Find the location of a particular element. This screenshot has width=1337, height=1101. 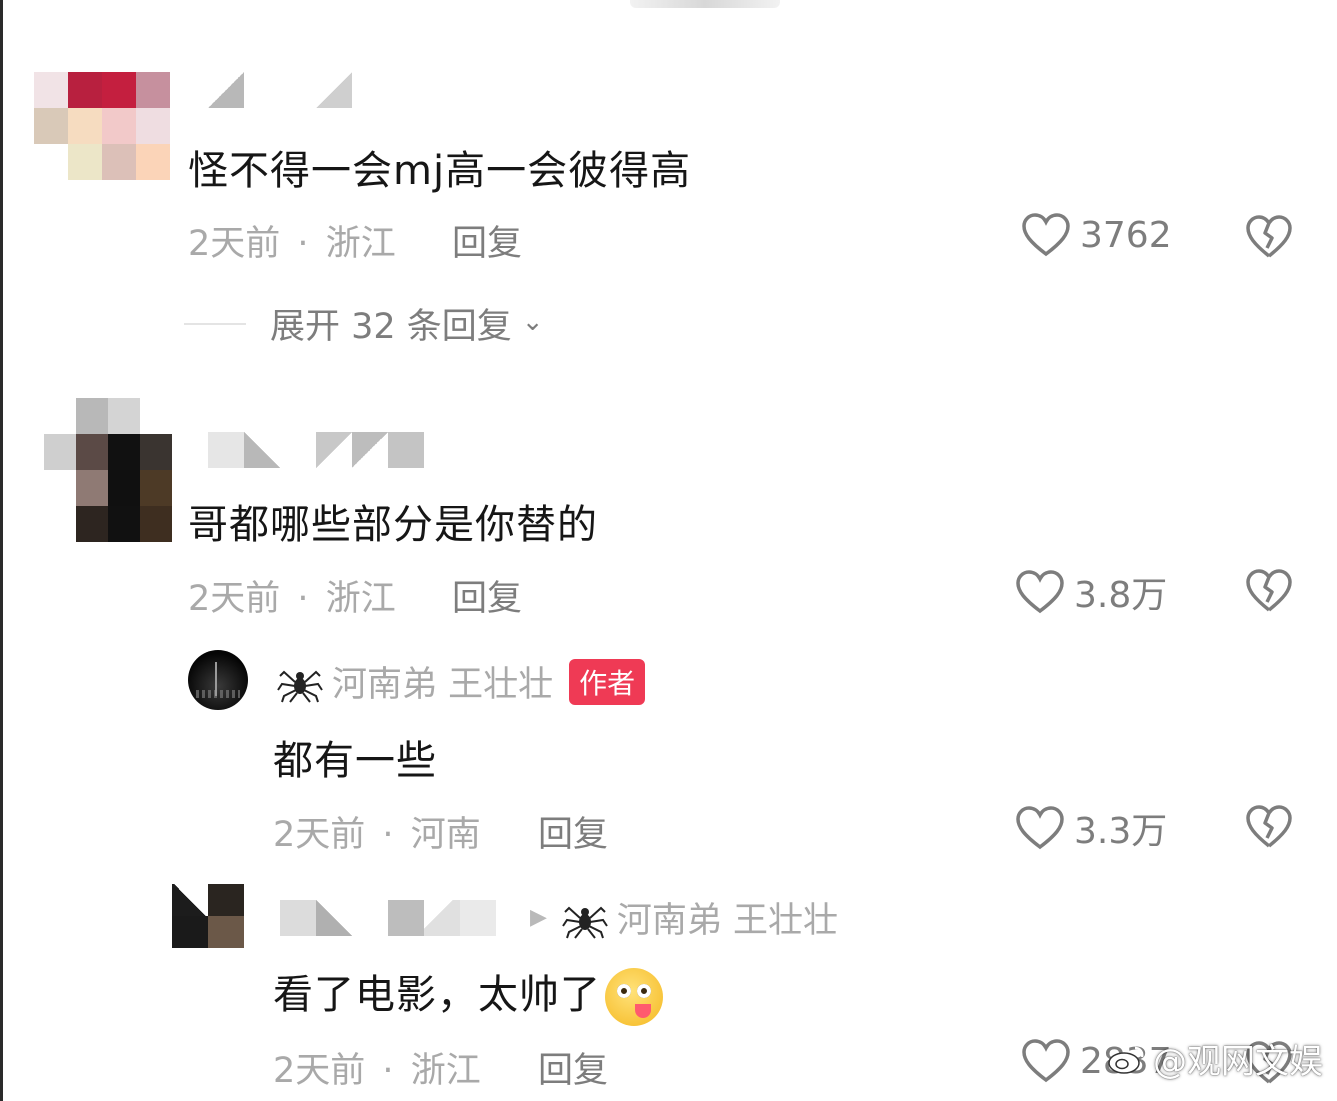

expand-replies-button: 展开 32 条回复 ⌄ is located at coordinates (364, 323).